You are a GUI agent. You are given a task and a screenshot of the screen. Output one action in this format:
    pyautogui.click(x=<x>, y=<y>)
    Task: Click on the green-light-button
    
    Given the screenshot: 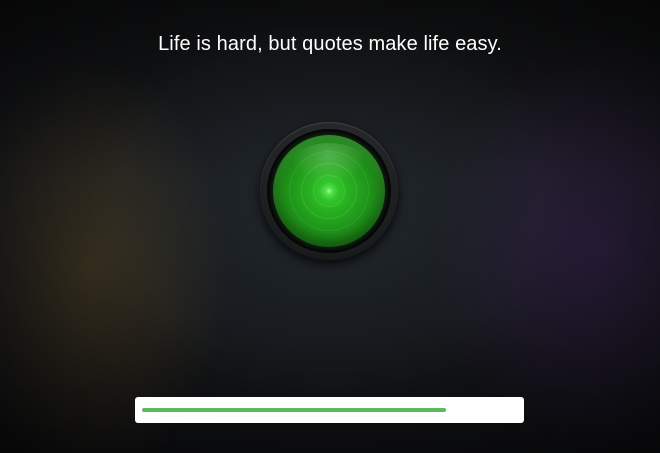 What is the action you would take?
    pyautogui.click(x=329, y=191)
    